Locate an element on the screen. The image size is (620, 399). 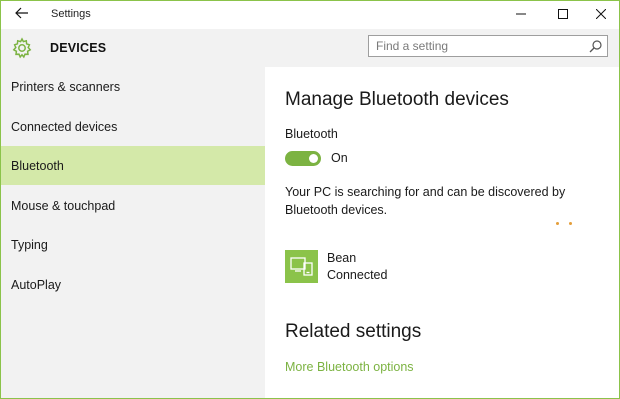
sidebar-item-label: Bluetooth is located at coordinates (37, 165).